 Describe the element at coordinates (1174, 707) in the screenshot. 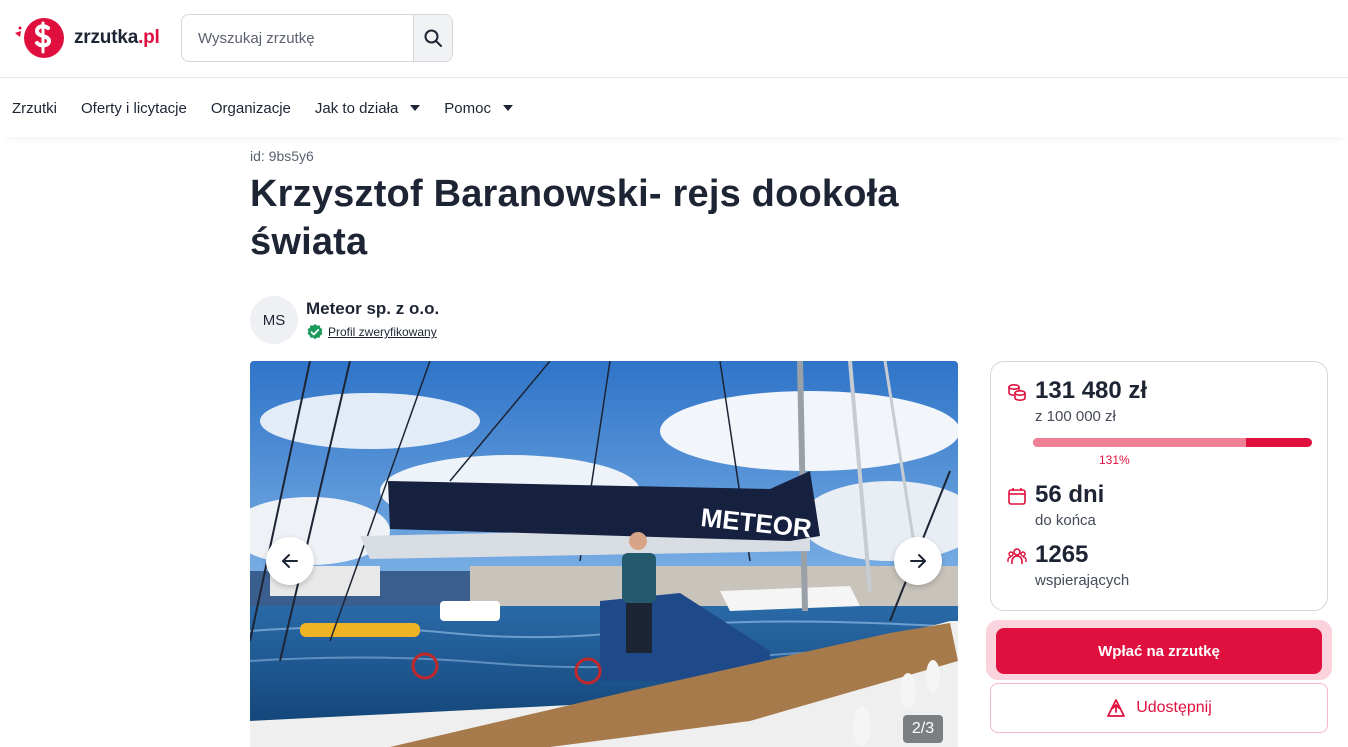

I see `share-label: Udostępnij` at that location.